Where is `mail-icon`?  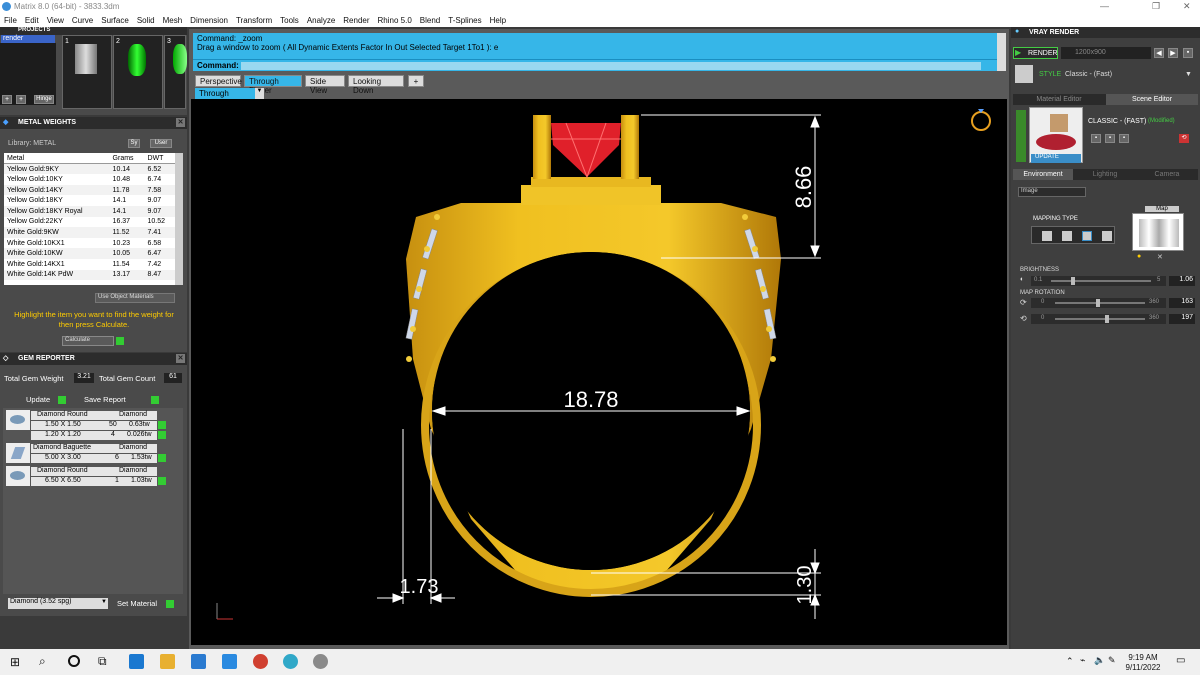
mail-icon is located at coordinates (229, 661).